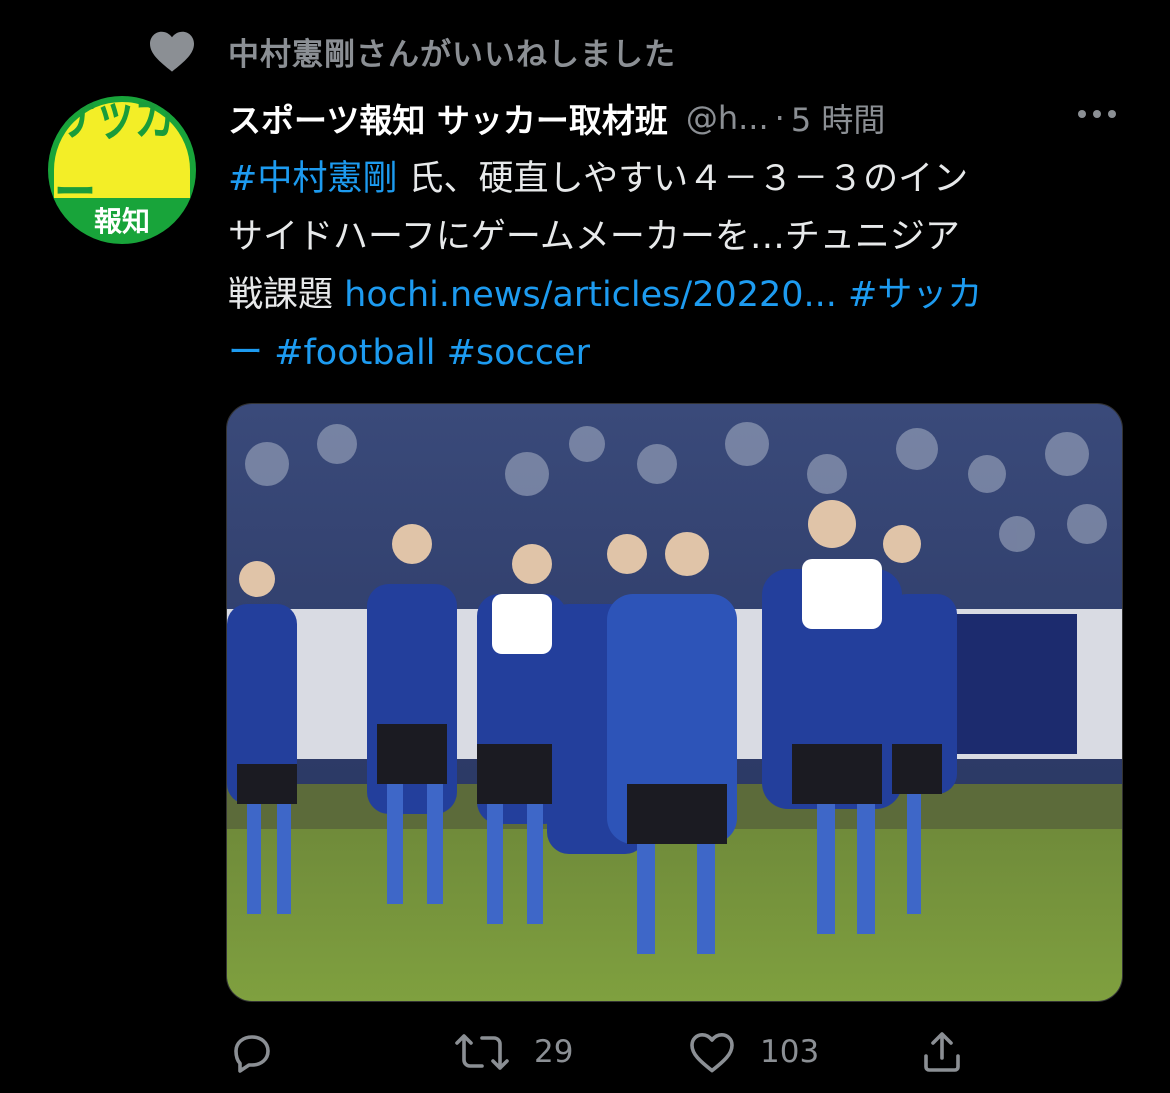 The width and height of the screenshot is (1170, 1093). What do you see at coordinates (670, 353) in the screenshot?
I see `tweet-text-line-4: ー #football #soccer` at bounding box center [670, 353].